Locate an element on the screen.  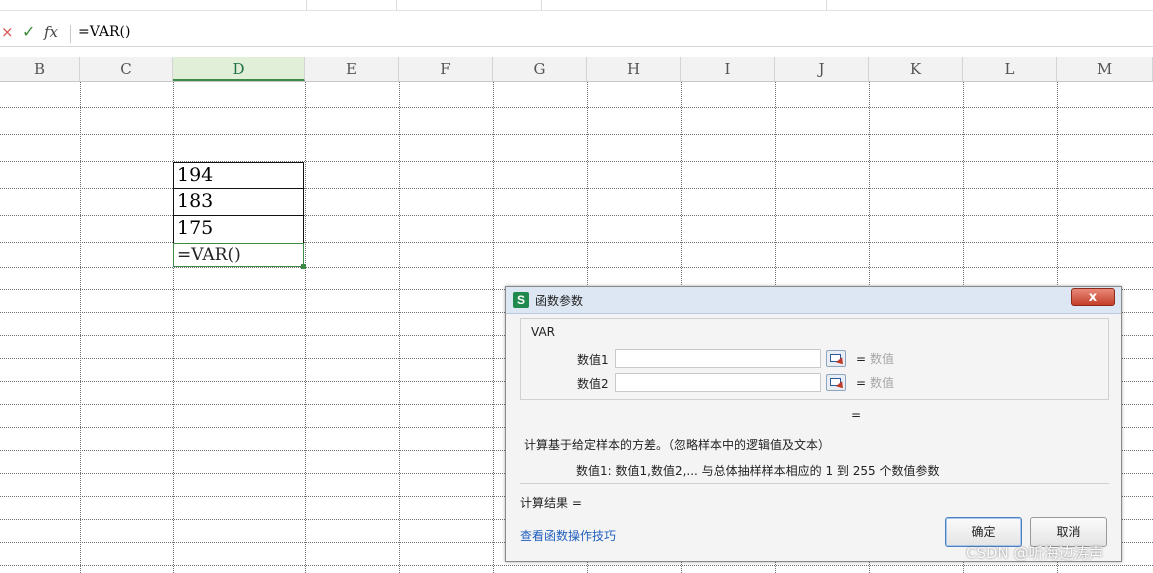
cell-d-value-1: 194 is located at coordinates (238, 175).